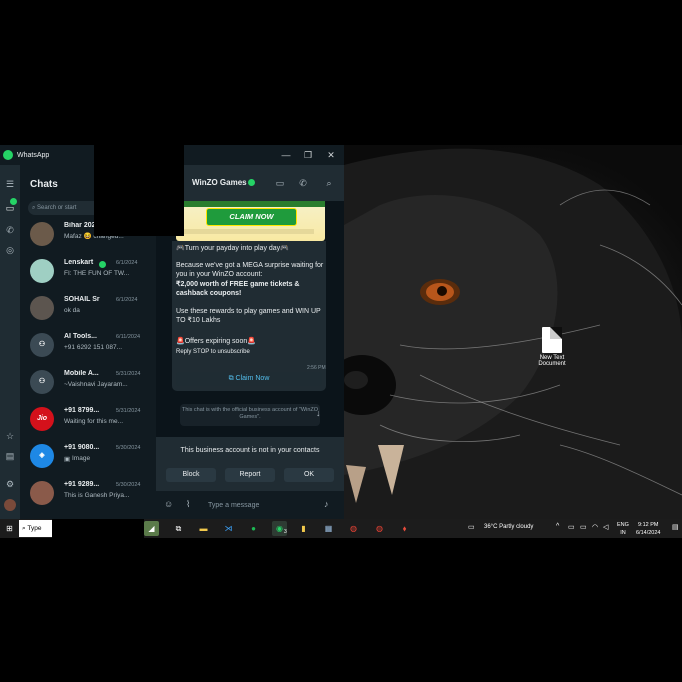 This screenshot has height=682, width=682. What do you see at coordinates (605, 527) in the screenshot?
I see `volume-icon: ◁` at bounding box center [605, 527].